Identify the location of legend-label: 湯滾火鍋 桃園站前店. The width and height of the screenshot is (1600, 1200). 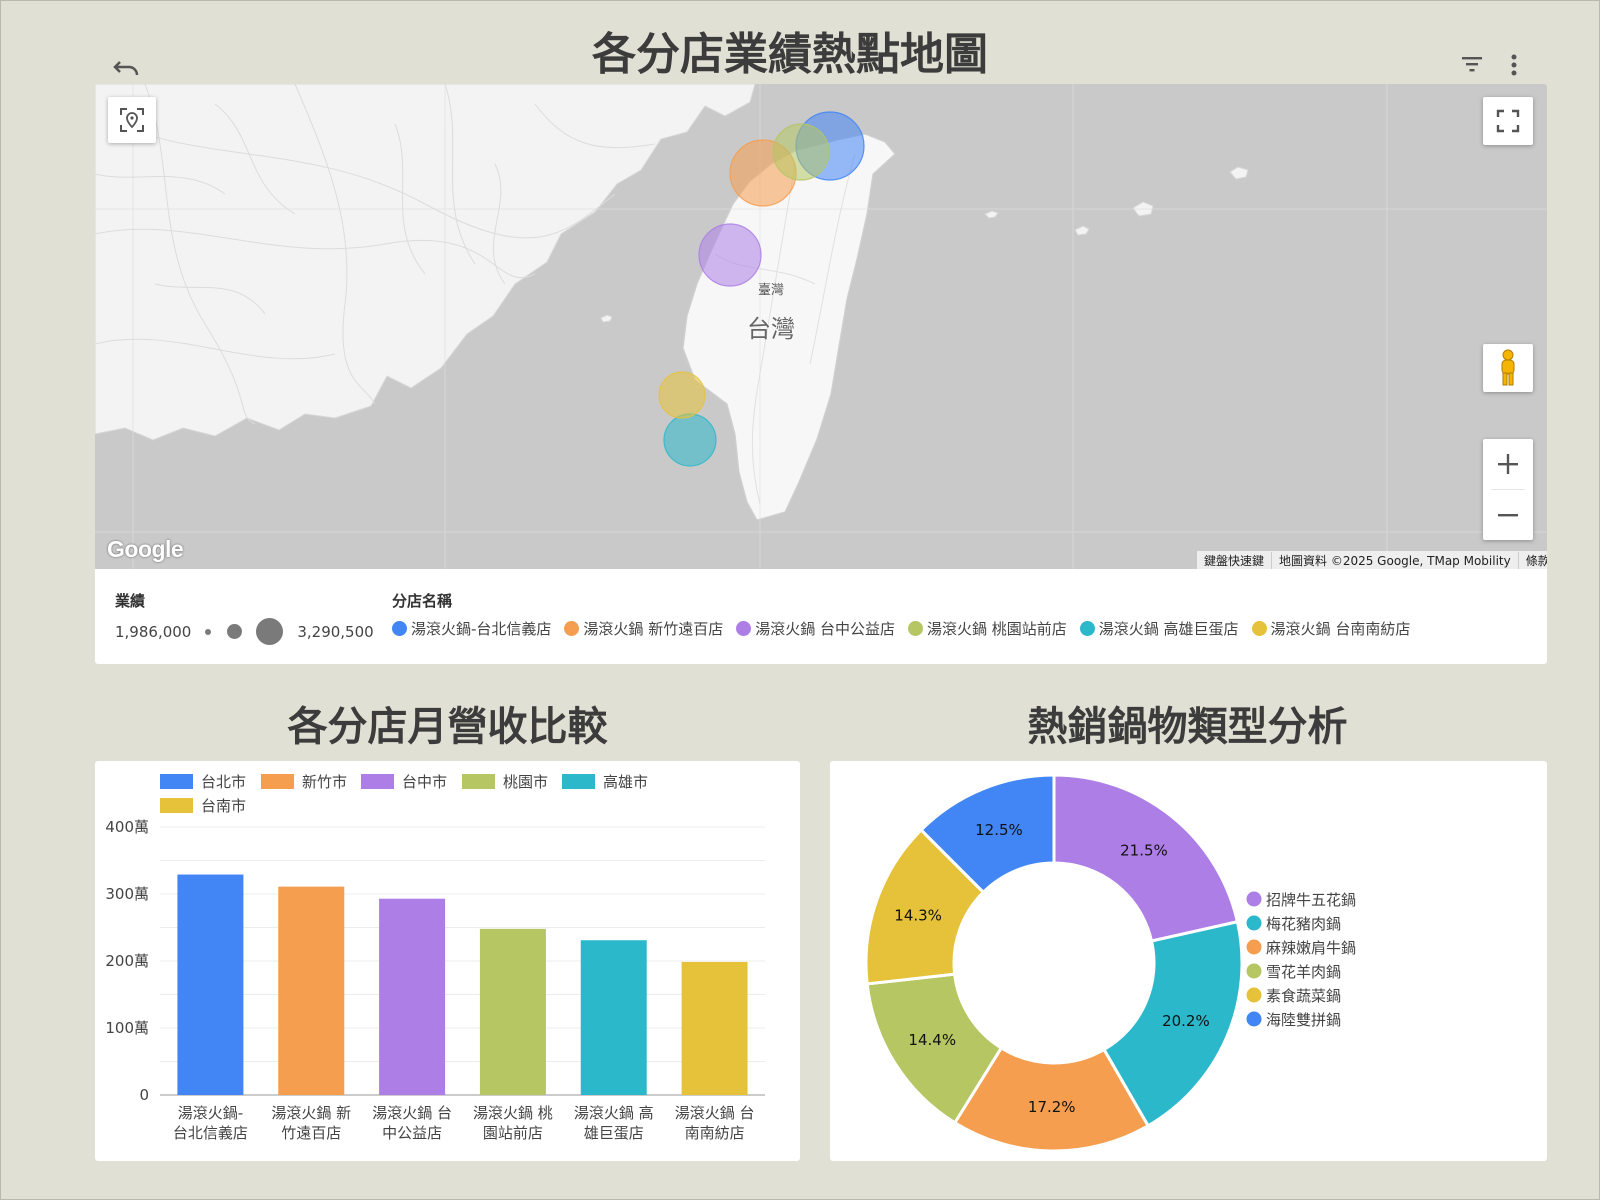
(996, 629).